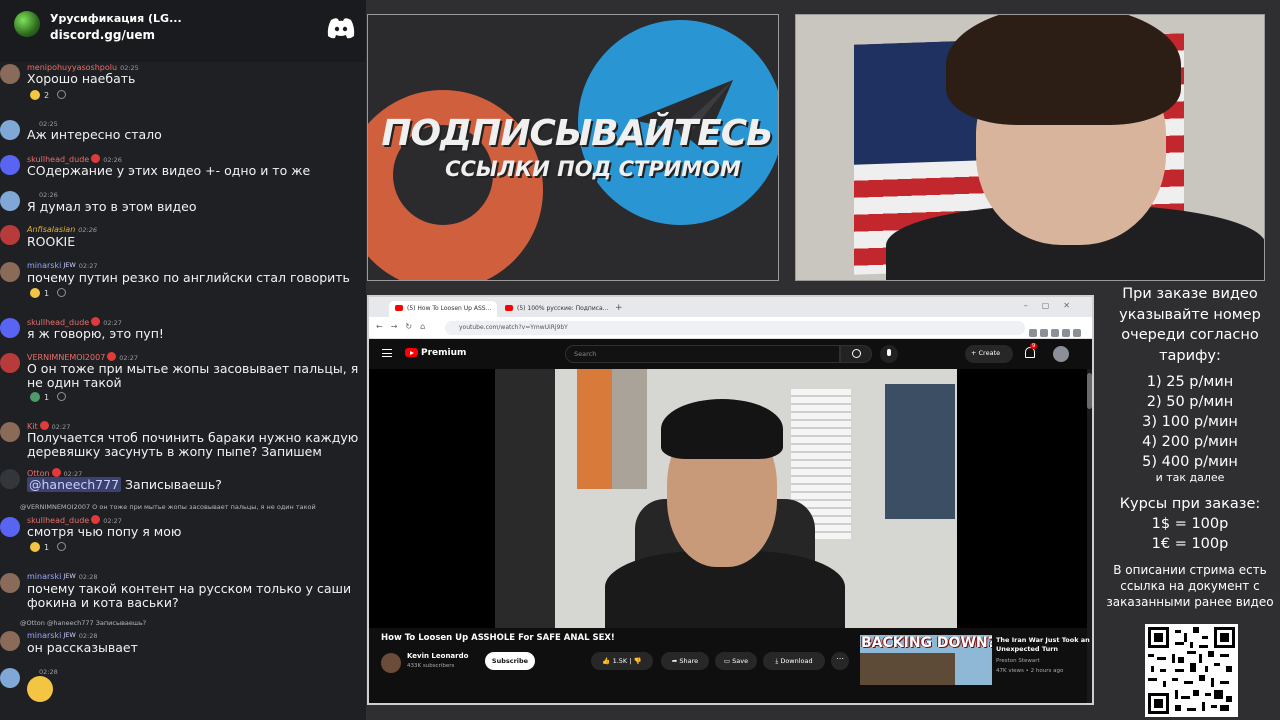 This screenshot has height=720, width=1280. Describe the element at coordinates (1190, 382) in the screenshot. I see `rate-item: 1) 25 р/мин` at that location.